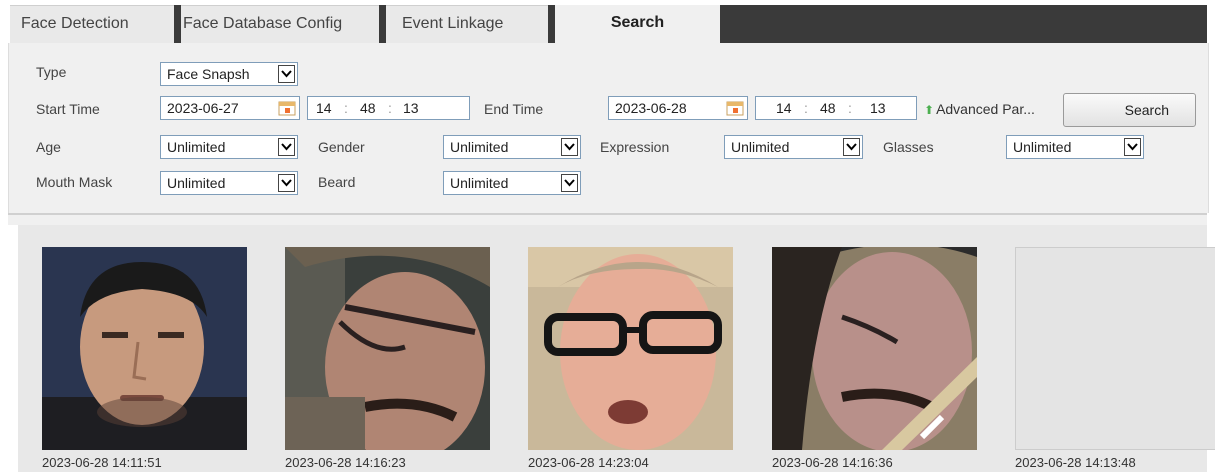 This screenshot has width=1215, height=472. I want to click on type-value: Face Snapsh, so click(208, 74).